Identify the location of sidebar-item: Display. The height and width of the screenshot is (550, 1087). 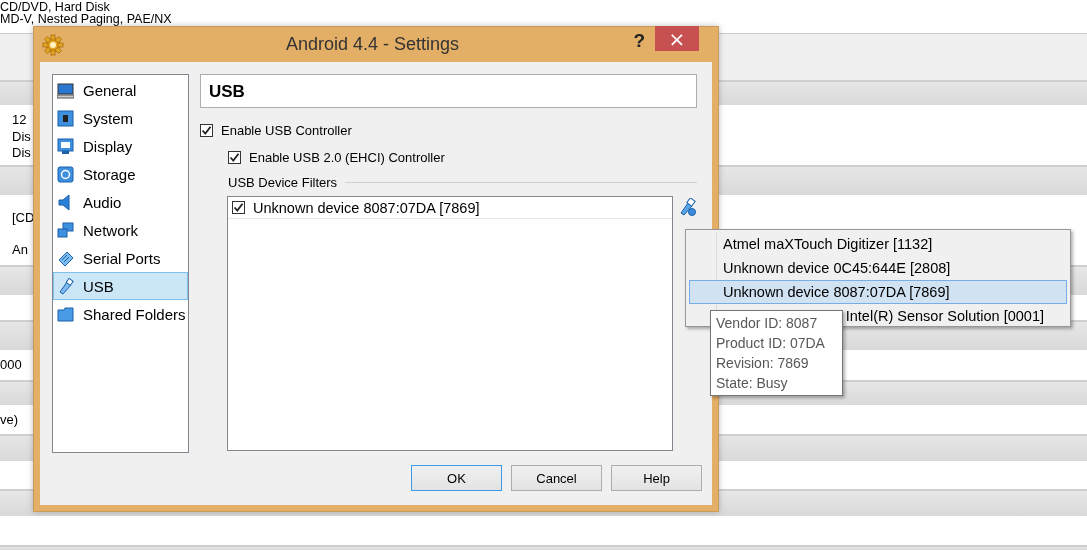
(120, 146).